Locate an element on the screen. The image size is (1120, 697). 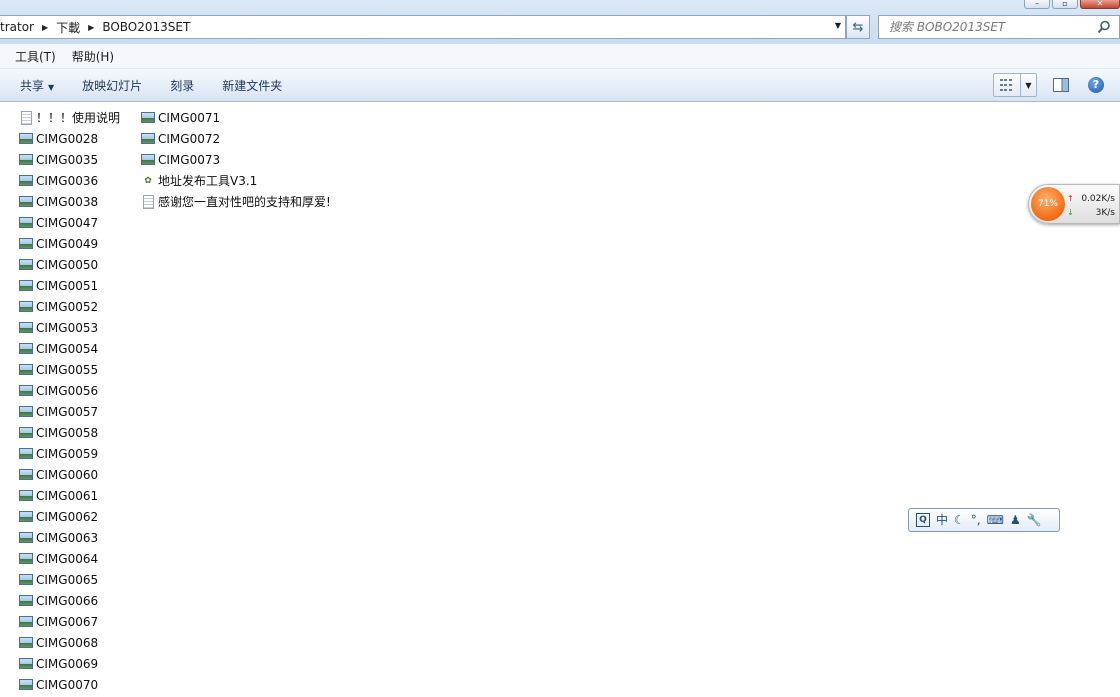
file-item: CIMG0038 is located at coordinates (58, 201).